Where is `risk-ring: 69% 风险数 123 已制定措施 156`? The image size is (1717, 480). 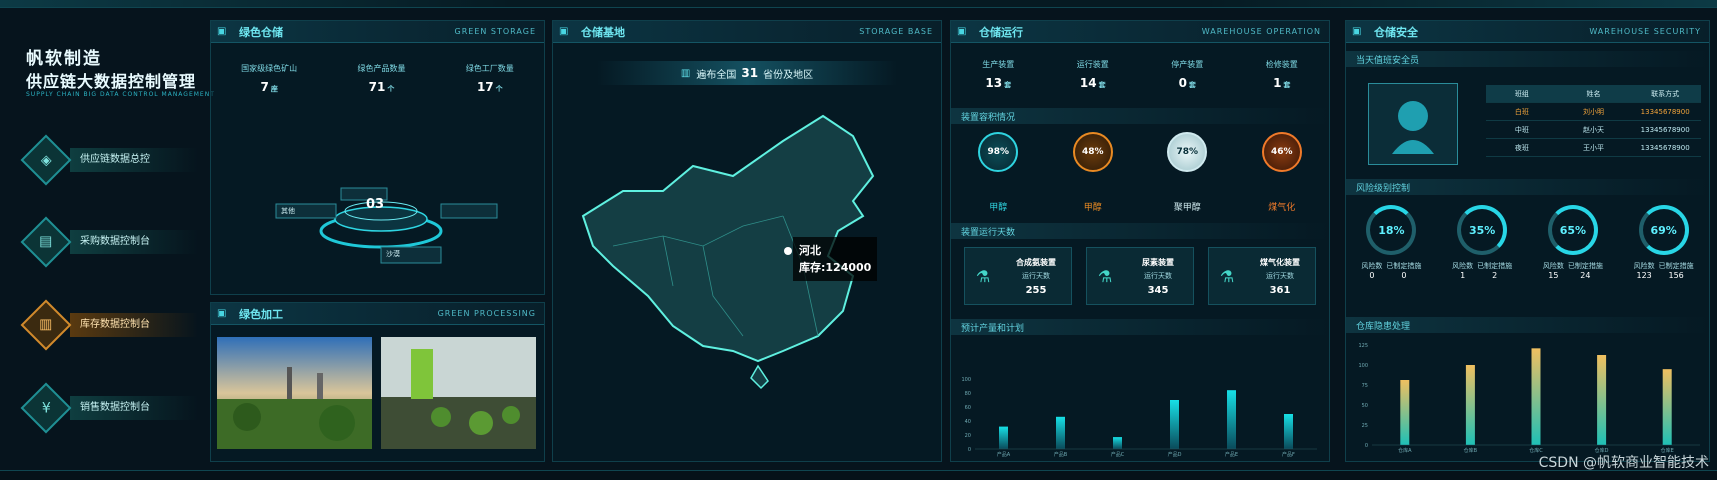 risk-ring: 69% 风险数 123 已制定措施 156 is located at coordinates (1664, 242).